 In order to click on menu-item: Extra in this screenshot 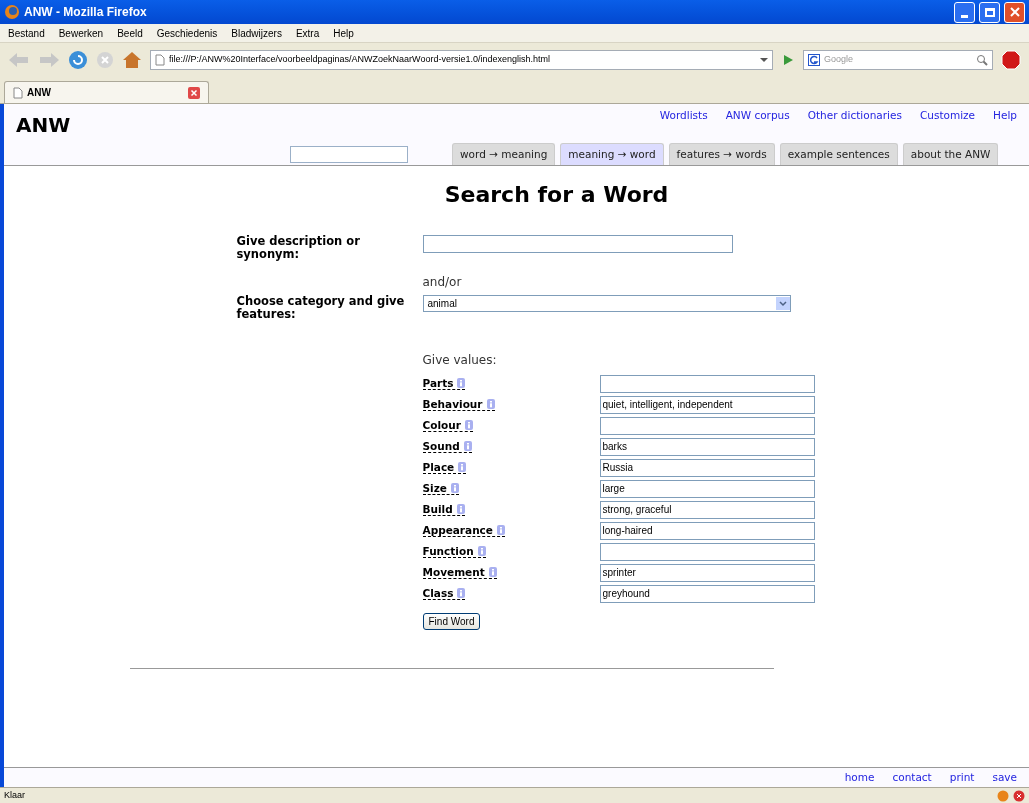, I will do `click(307, 33)`.